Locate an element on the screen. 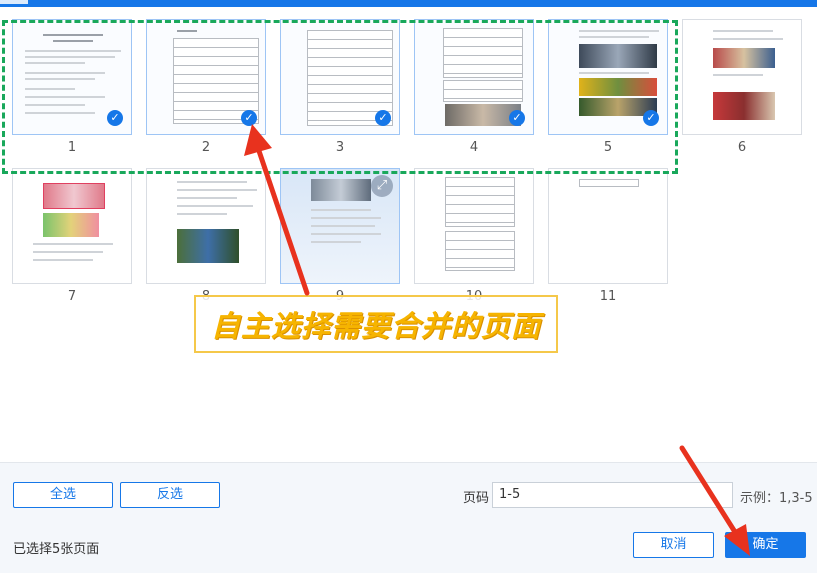 The height and width of the screenshot is (573, 817). selection-status: 已选择5张页面 is located at coordinates (56, 549).